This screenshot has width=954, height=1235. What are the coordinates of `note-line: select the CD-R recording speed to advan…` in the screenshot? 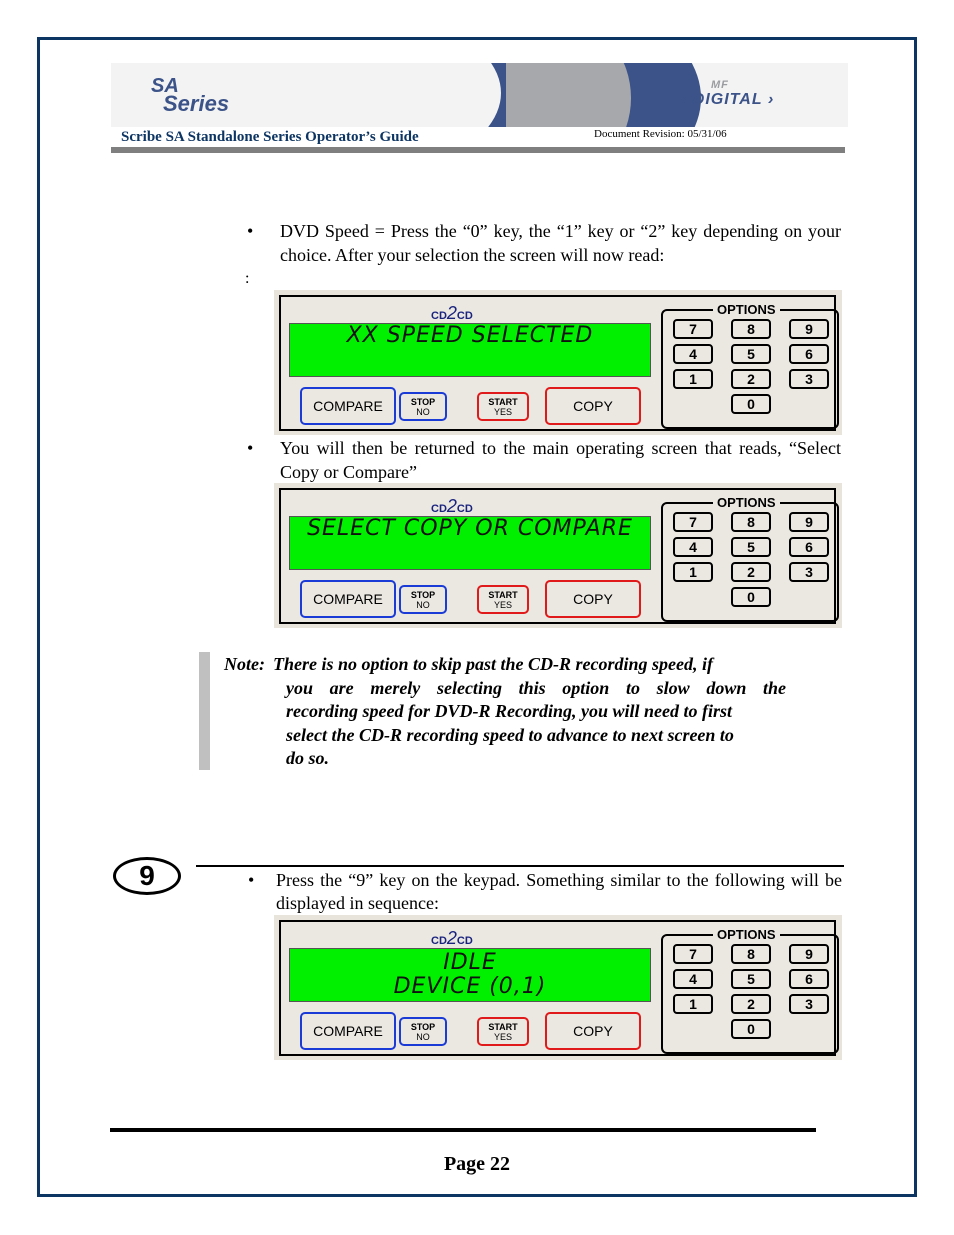 It's located at (510, 734).